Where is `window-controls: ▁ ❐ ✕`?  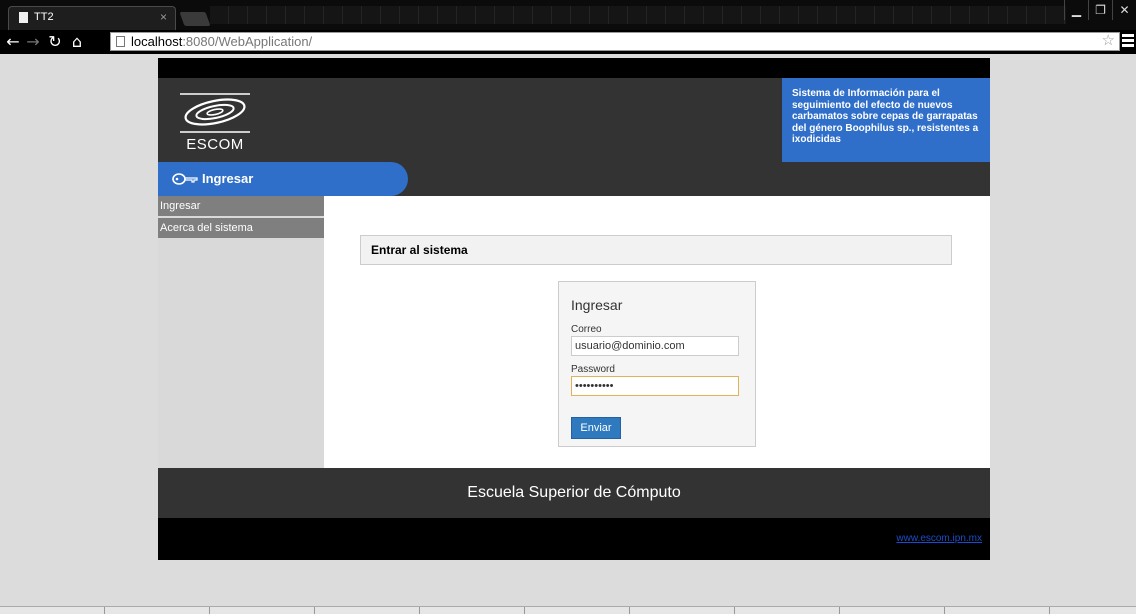 window-controls: ▁ ❐ ✕ is located at coordinates (1100, 10).